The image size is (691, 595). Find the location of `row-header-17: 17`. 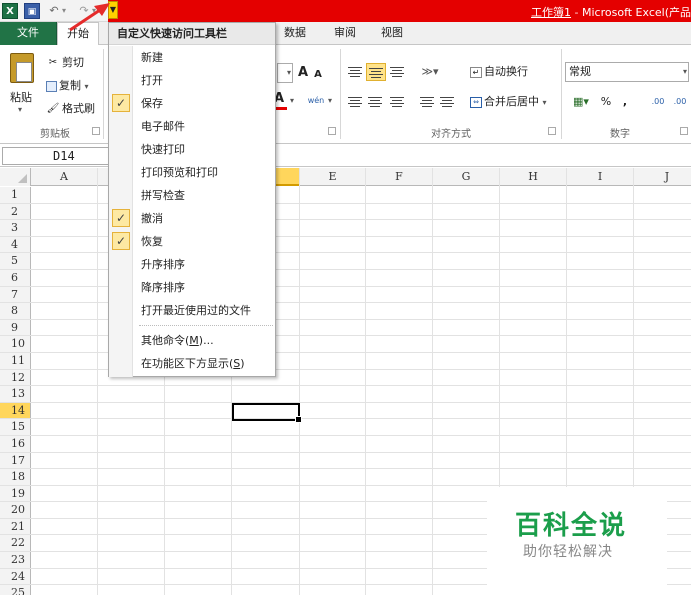

row-header-17: 17 is located at coordinates (15, 460).